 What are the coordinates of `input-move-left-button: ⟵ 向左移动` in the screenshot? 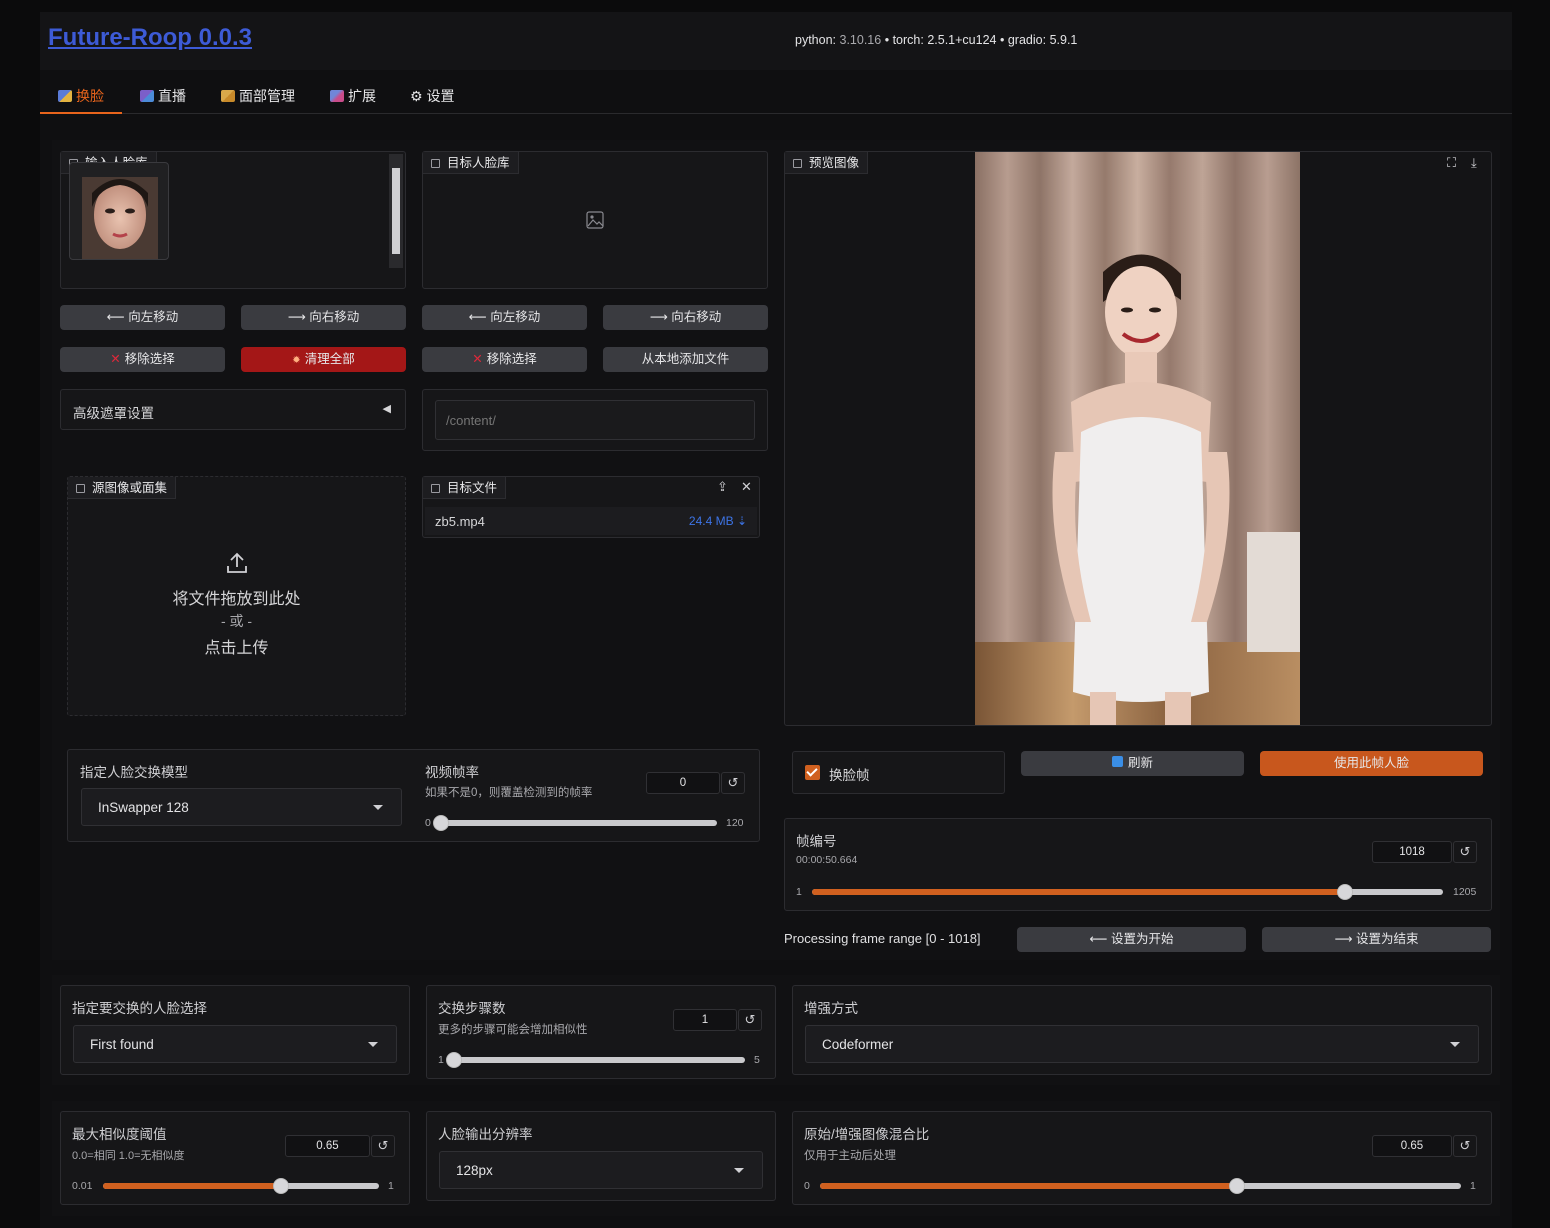 It's located at (142, 317).